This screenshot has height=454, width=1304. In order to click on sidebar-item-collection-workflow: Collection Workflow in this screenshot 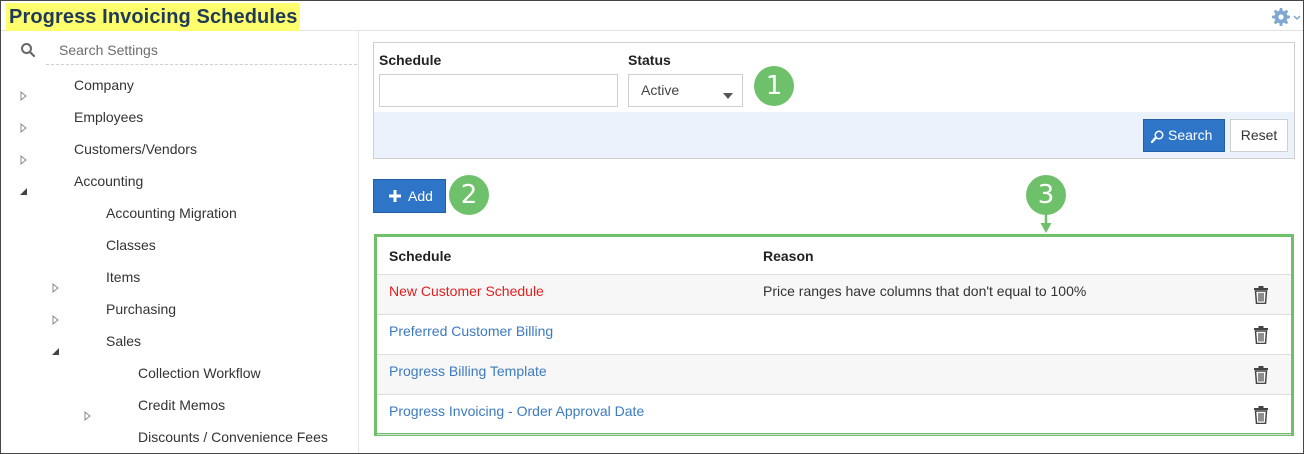, I will do `click(179, 373)`.